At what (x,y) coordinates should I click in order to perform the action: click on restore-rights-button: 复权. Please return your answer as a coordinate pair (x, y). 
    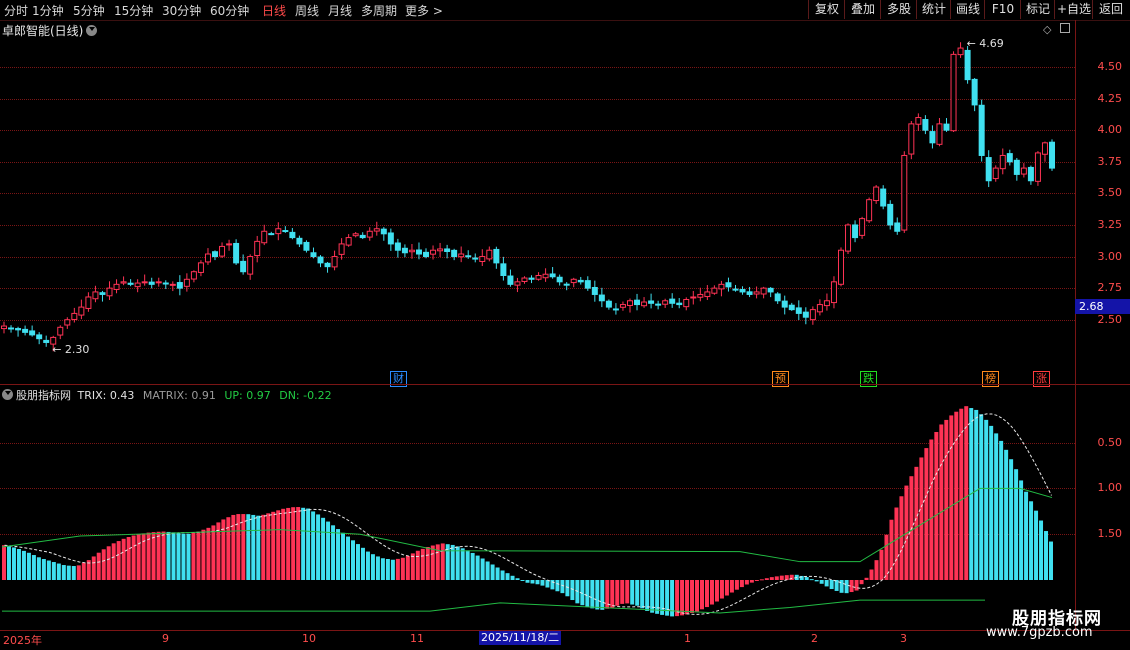
    Looking at the image, I should click on (826, 9).